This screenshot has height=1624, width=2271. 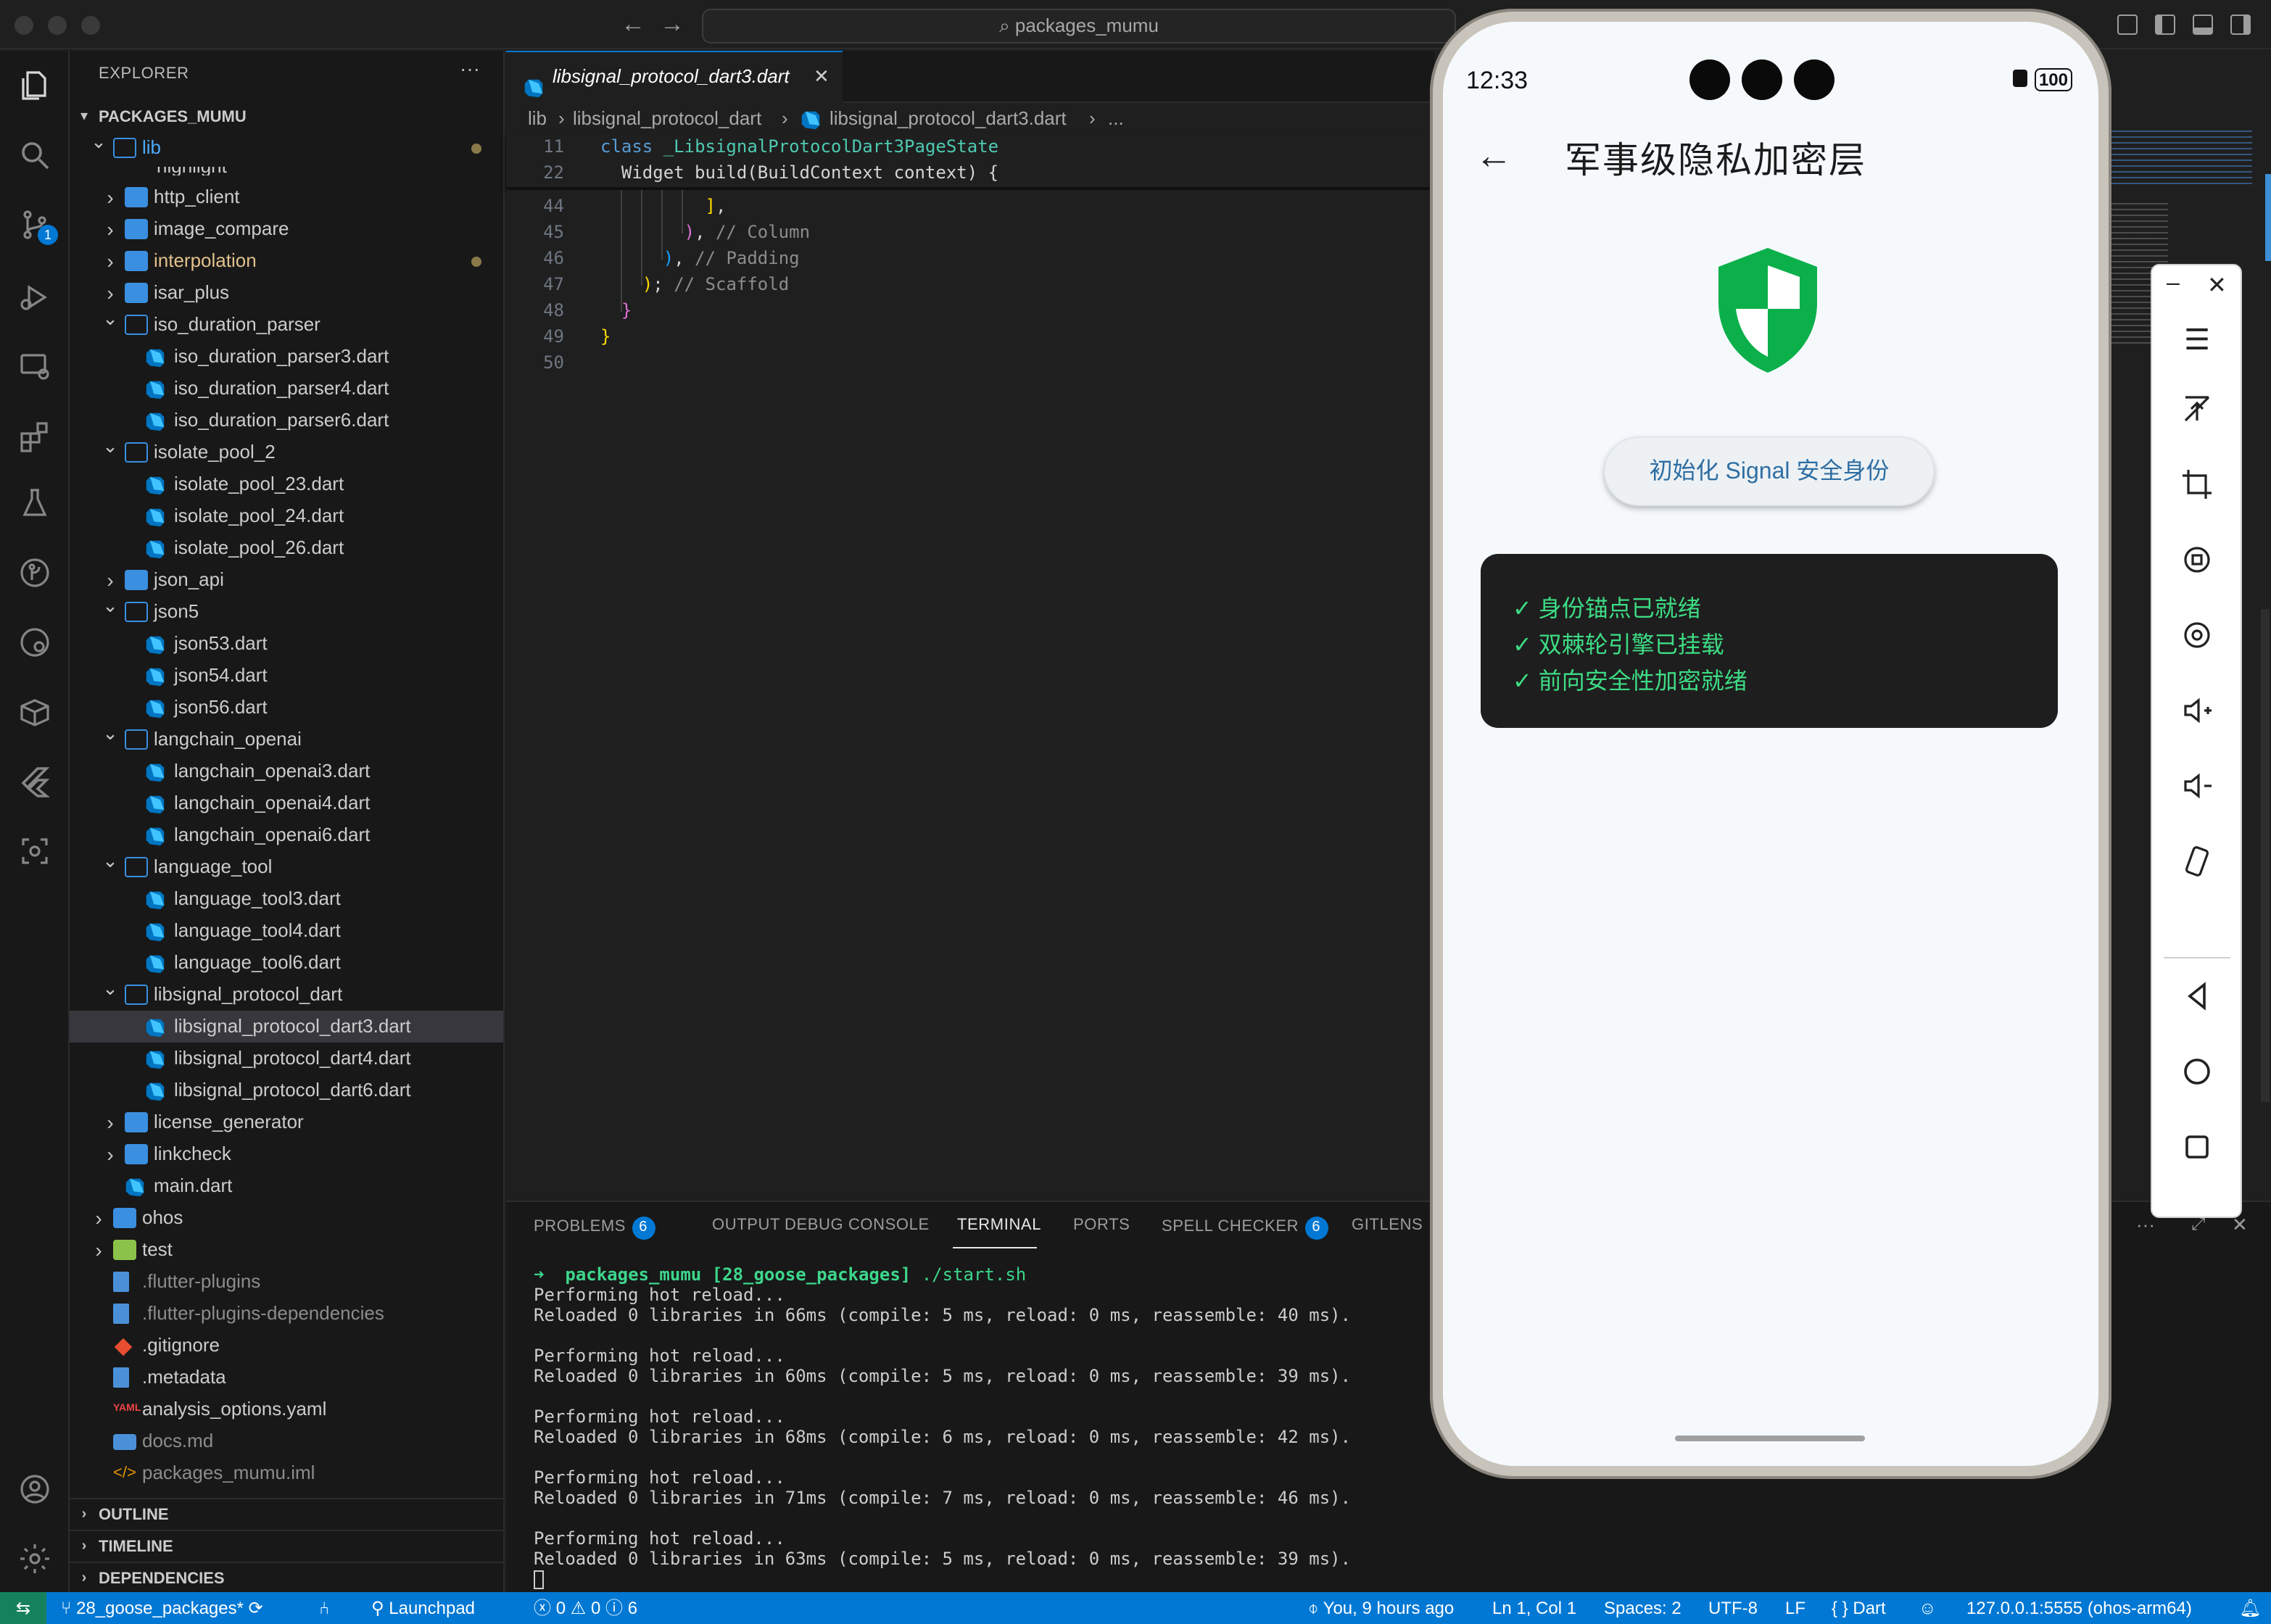 What do you see at coordinates (594, 1228) in the screenshot?
I see `panel-tab-problems: PROBLEMS 6` at bounding box center [594, 1228].